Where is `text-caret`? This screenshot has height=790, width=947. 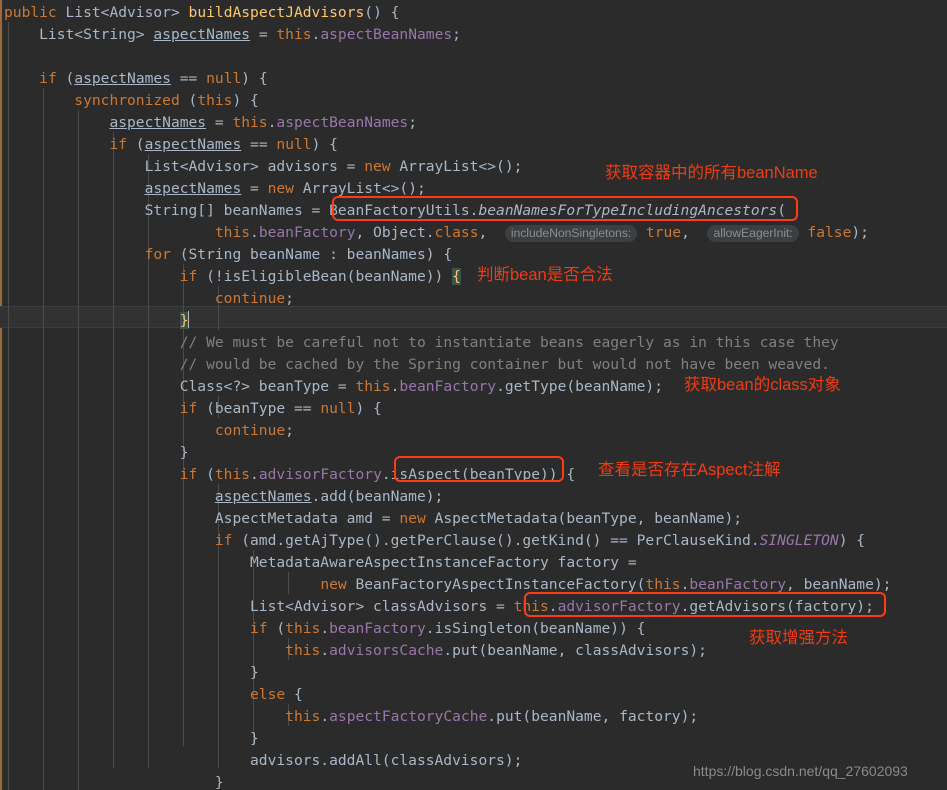 text-caret is located at coordinates (188, 319).